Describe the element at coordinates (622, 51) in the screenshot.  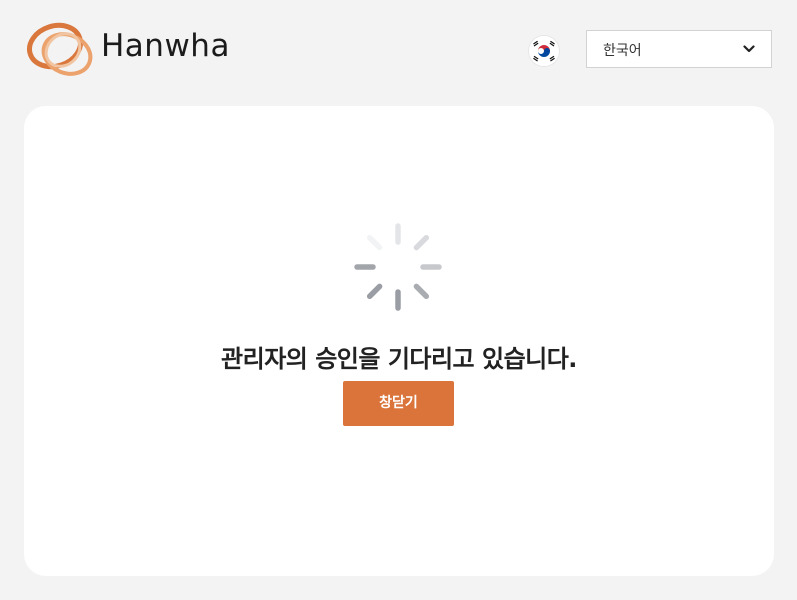
I see `language-select-value: 한국어` at that location.